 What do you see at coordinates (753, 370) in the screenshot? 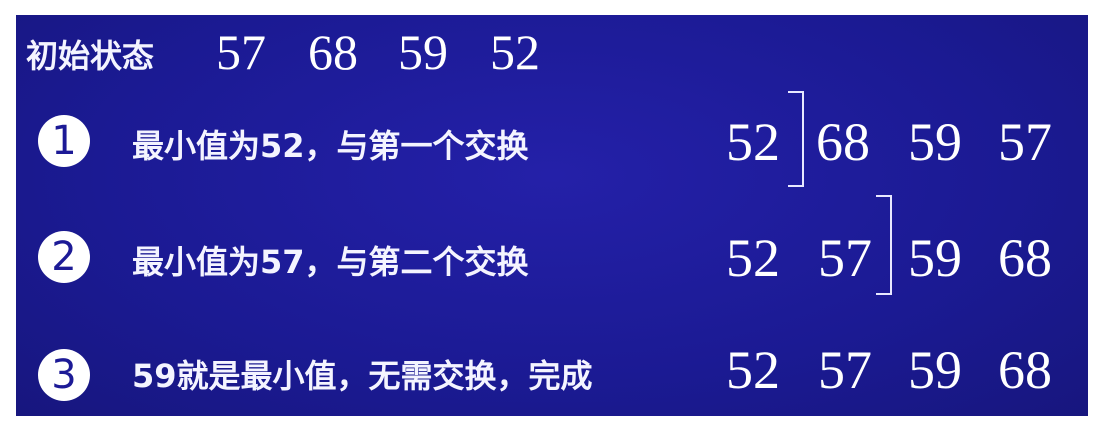
I see `step-3-value-1: 52` at bounding box center [753, 370].